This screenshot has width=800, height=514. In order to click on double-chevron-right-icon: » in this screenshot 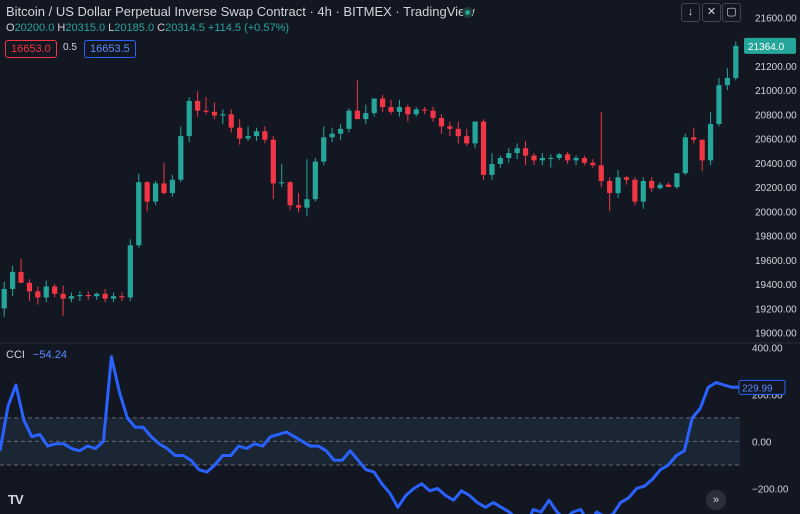, I will do `click(716, 500)`.